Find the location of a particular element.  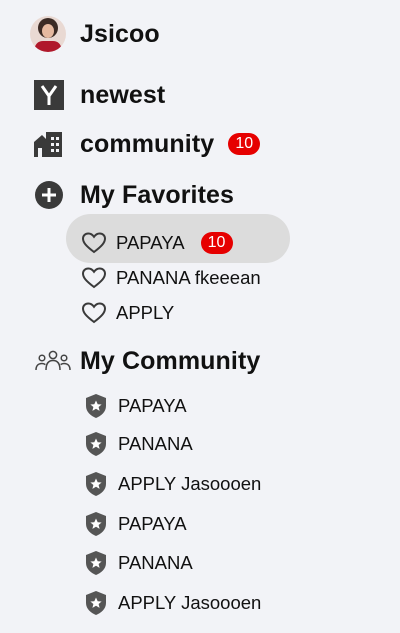

favorite-item-label: PAPAYA is located at coordinates (150, 242).